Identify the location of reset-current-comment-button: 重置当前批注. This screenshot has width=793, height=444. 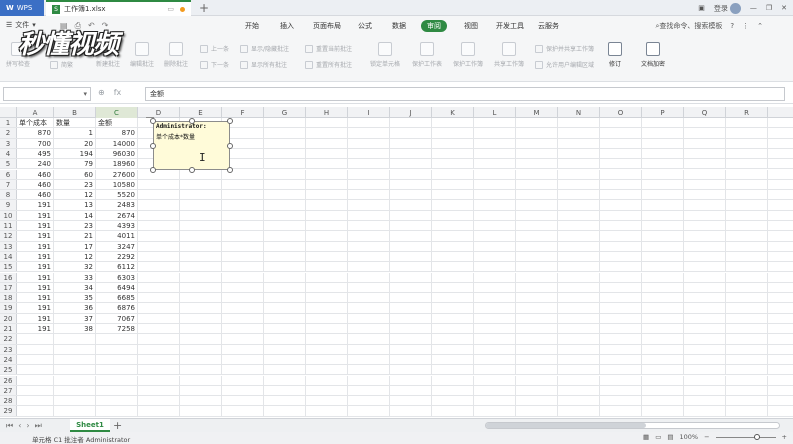
(328, 48).